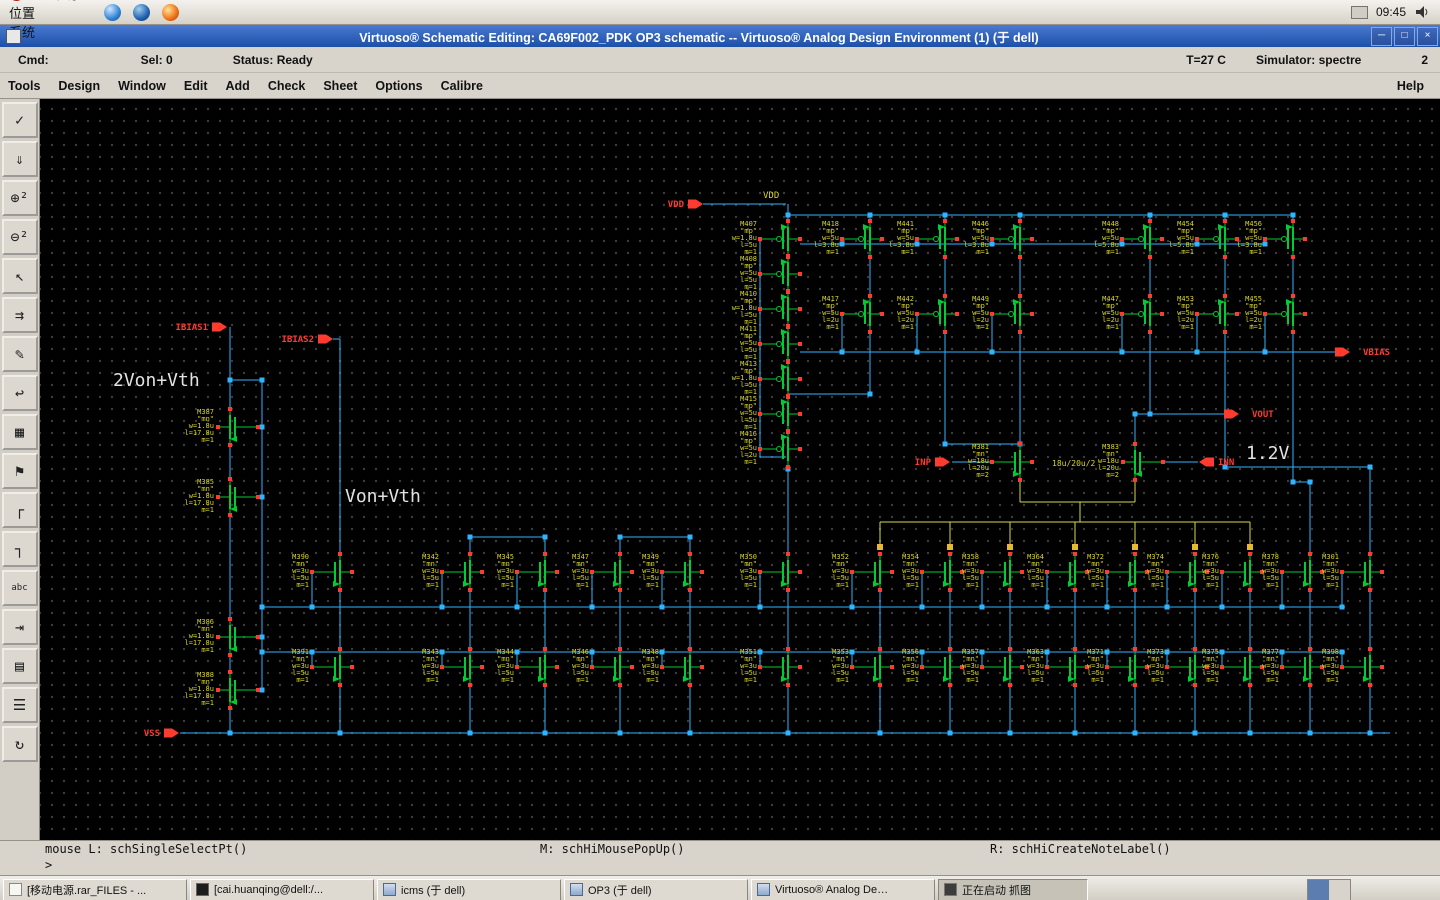 The width and height of the screenshot is (1440, 900). I want to click on browser-icon, so click(113, 12).